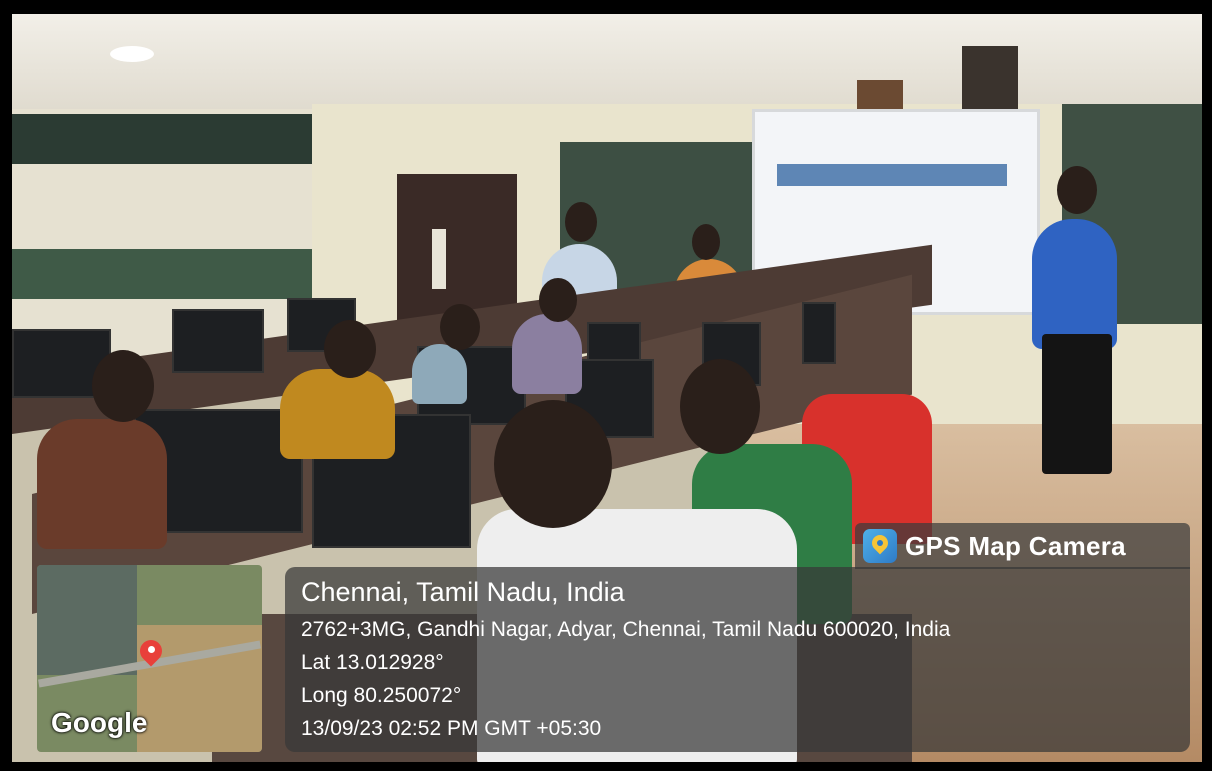  I want to click on app-name: GPS Map Camera, so click(1015, 545).